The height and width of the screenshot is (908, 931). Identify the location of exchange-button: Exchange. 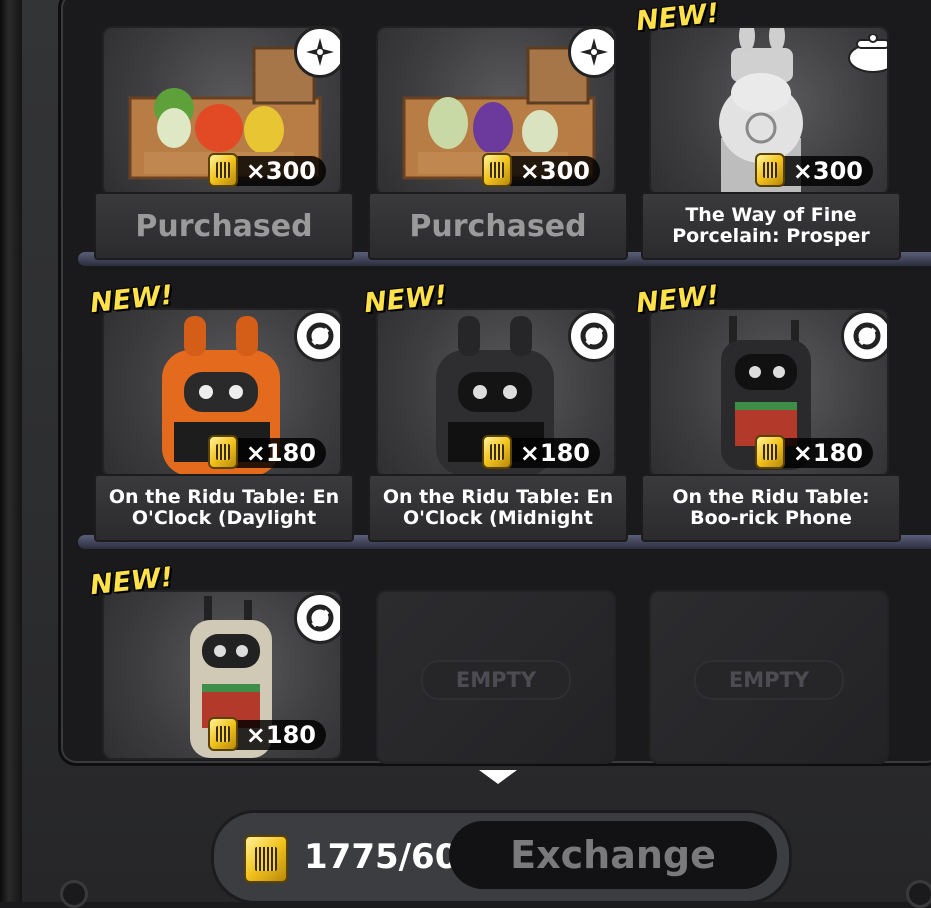
(613, 855).